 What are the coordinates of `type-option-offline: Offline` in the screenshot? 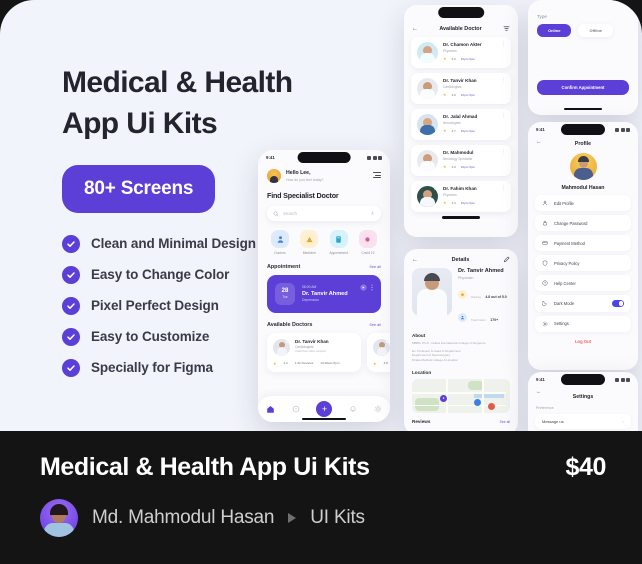 It's located at (596, 30).